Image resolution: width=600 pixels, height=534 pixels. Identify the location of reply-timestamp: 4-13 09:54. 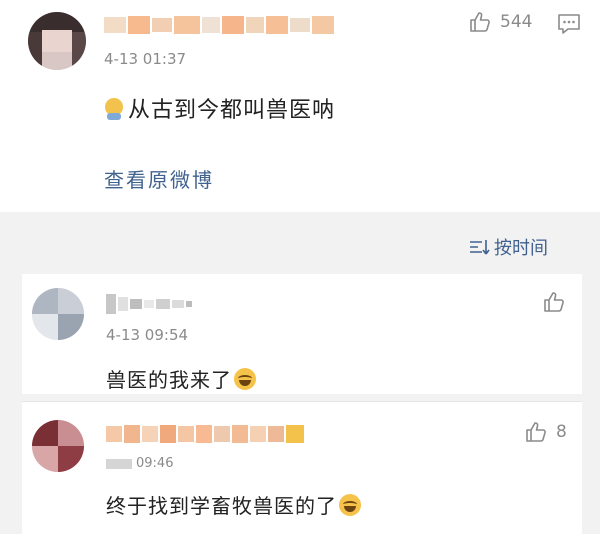
(147, 335).